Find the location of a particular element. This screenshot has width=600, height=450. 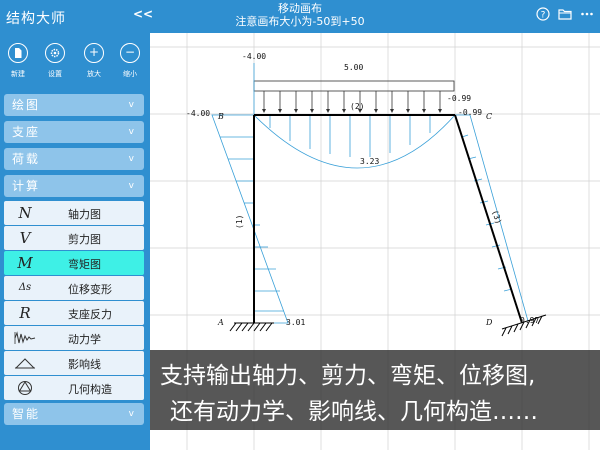

calc-item-label: 支座反力 is located at coordinates (90, 314).